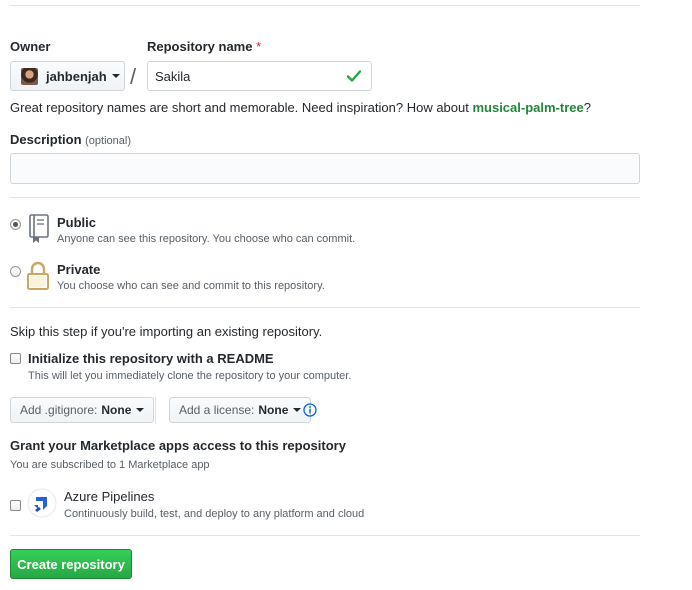  I want to click on description-input, so click(325, 168).